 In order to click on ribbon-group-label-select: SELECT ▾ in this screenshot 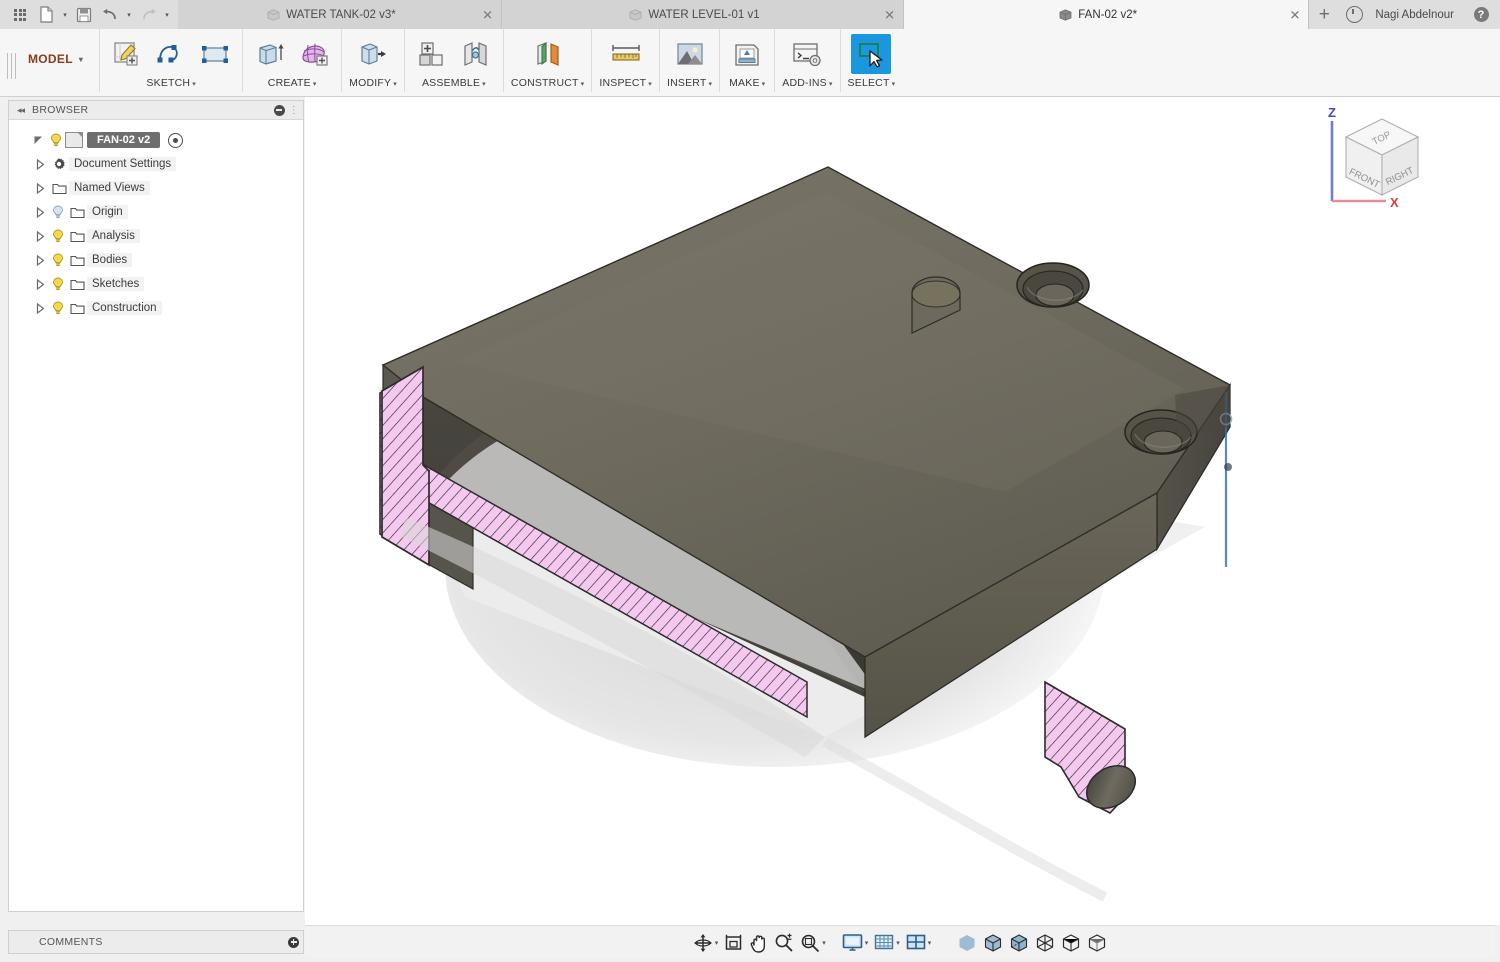, I will do `click(872, 84)`.